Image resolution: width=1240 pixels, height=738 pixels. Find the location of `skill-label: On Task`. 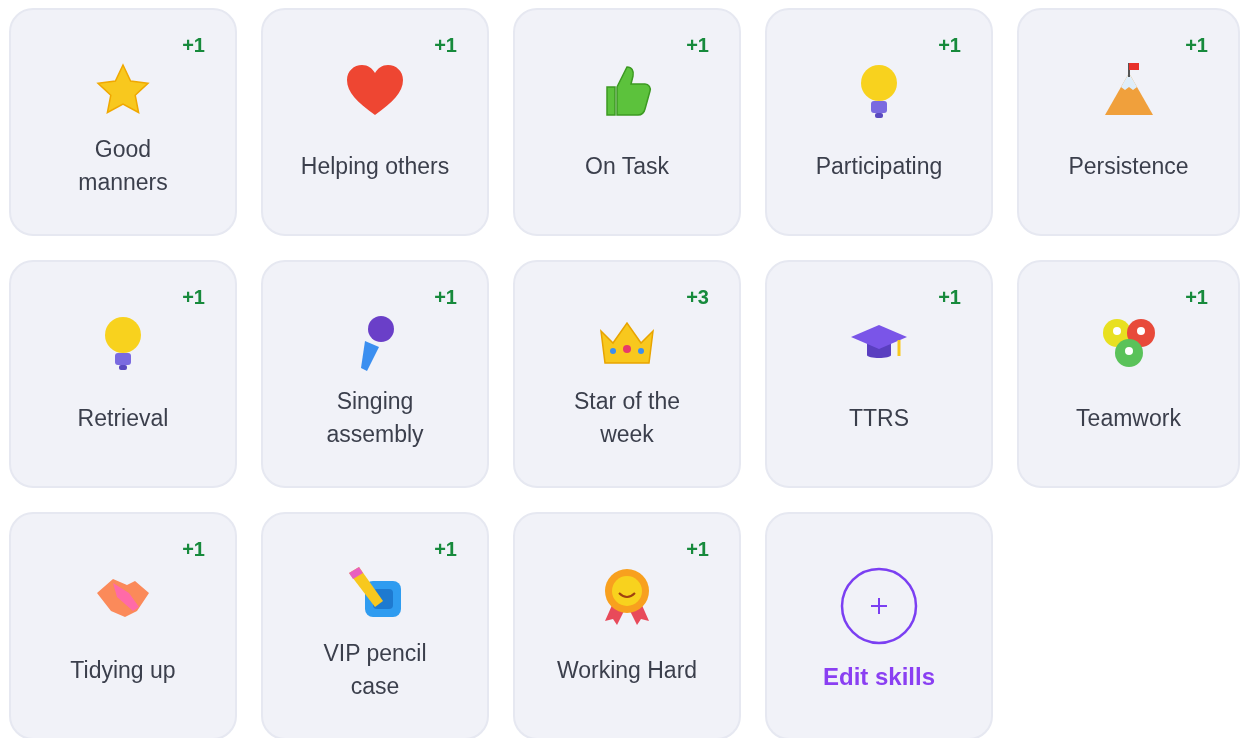

skill-label: On Task is located at coordinates (627, 166).